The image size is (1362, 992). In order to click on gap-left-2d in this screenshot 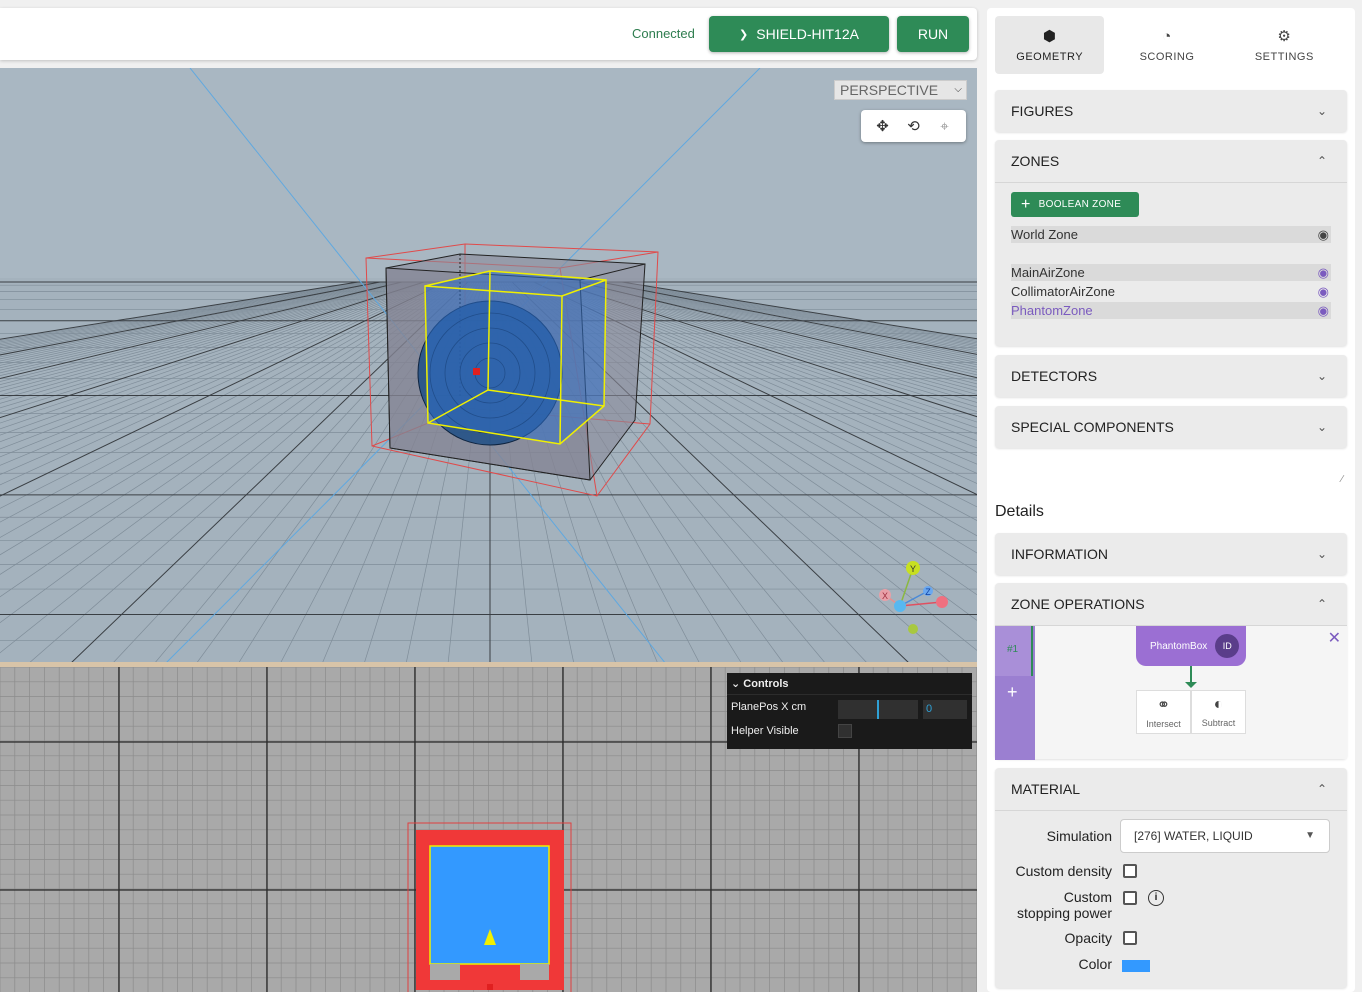, I will do `click(445, 972)`.